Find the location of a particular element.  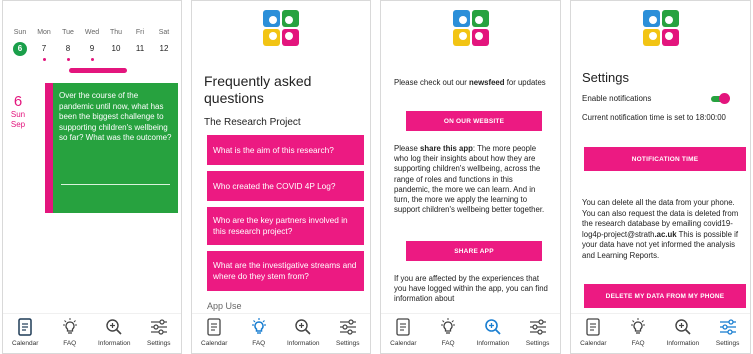

day-name: Mon is located at coordinates (44, 32).